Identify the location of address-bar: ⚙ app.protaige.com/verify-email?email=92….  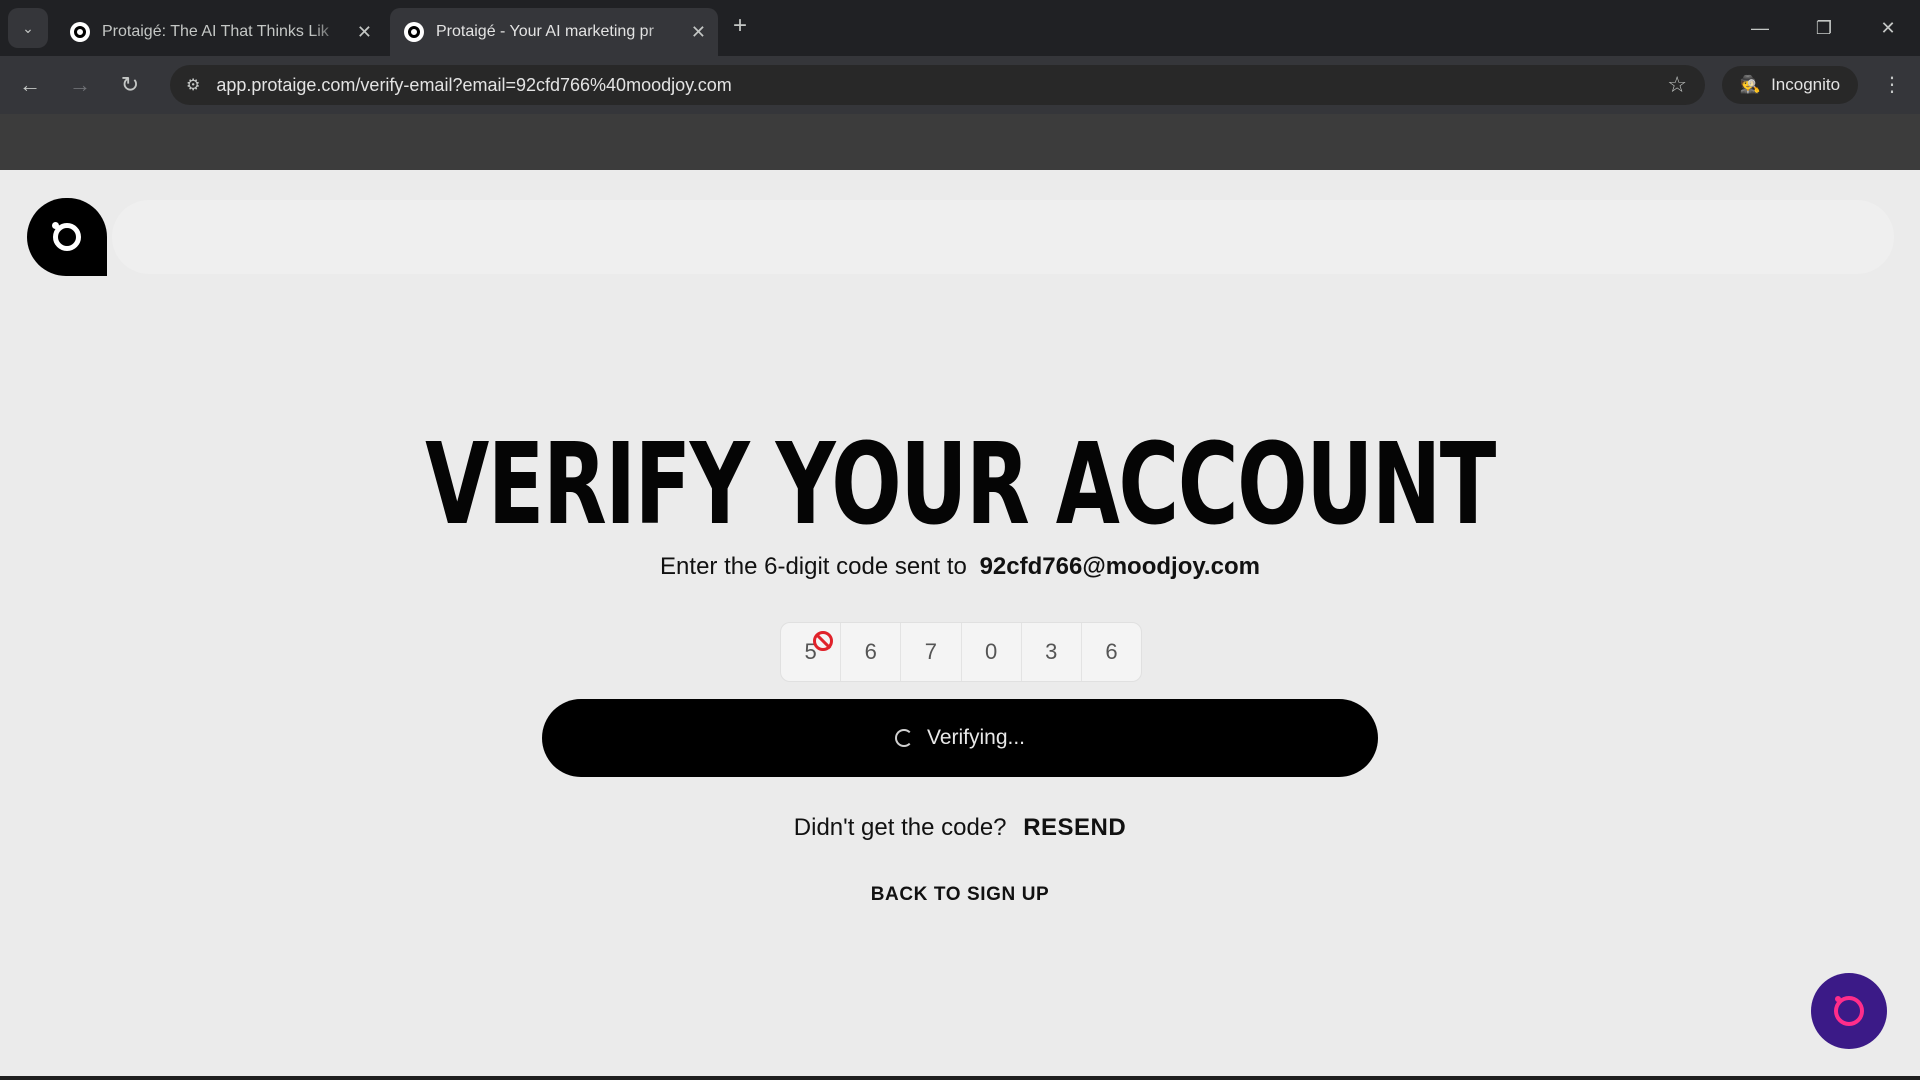
(937, 85).